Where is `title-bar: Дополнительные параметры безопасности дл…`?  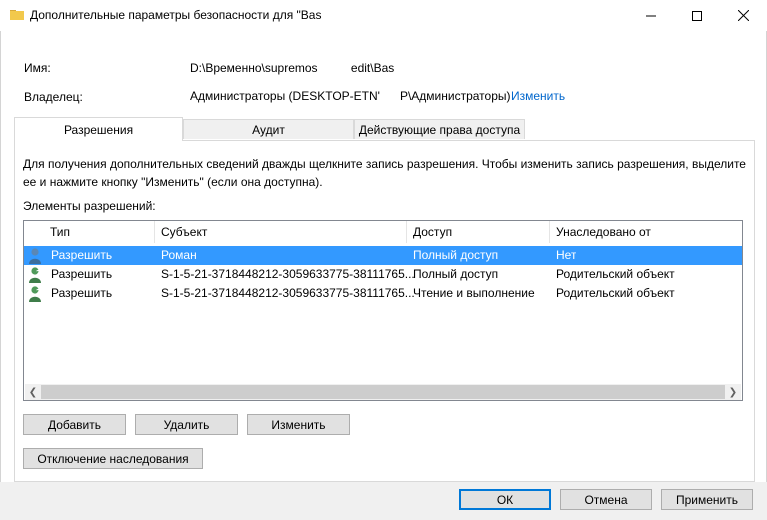
title-bar: Дополнительные параметры безопасности дл… is located at coordinates (383, 15).